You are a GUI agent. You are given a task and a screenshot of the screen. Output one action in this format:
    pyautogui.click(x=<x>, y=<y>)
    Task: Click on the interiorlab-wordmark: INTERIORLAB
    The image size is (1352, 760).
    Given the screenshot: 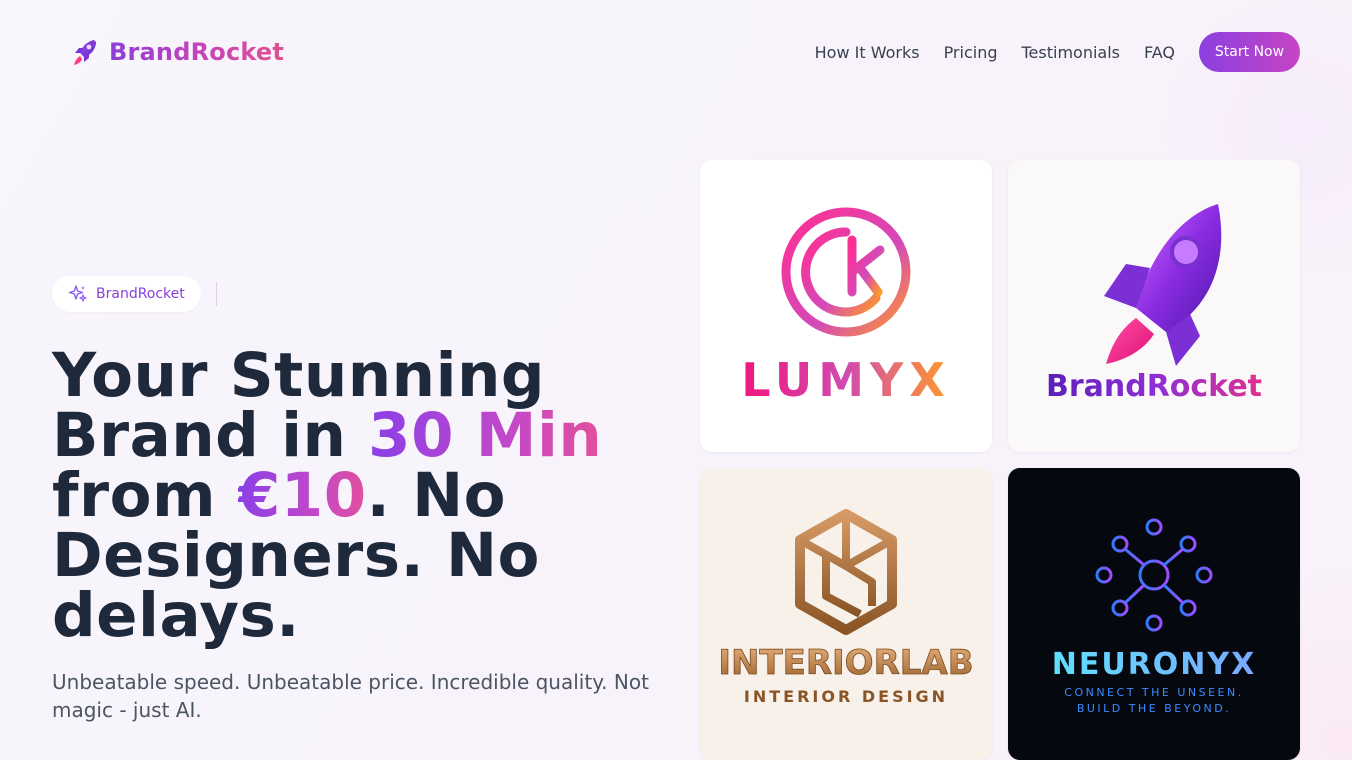 What is the action you would take?
    pyautogui.click(x=845, y=663)
    